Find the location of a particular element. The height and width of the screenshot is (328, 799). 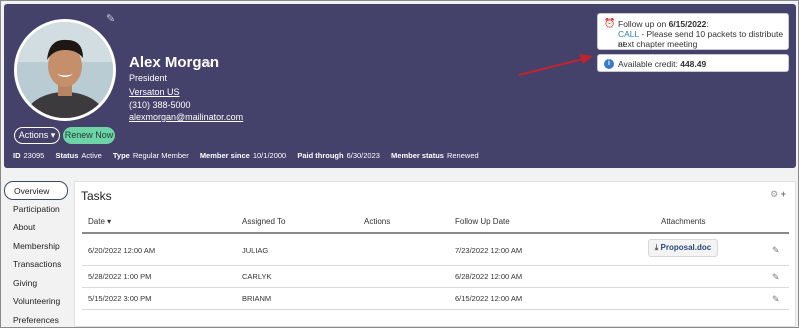

call-link: CALL is located at coordinates (628, 34).